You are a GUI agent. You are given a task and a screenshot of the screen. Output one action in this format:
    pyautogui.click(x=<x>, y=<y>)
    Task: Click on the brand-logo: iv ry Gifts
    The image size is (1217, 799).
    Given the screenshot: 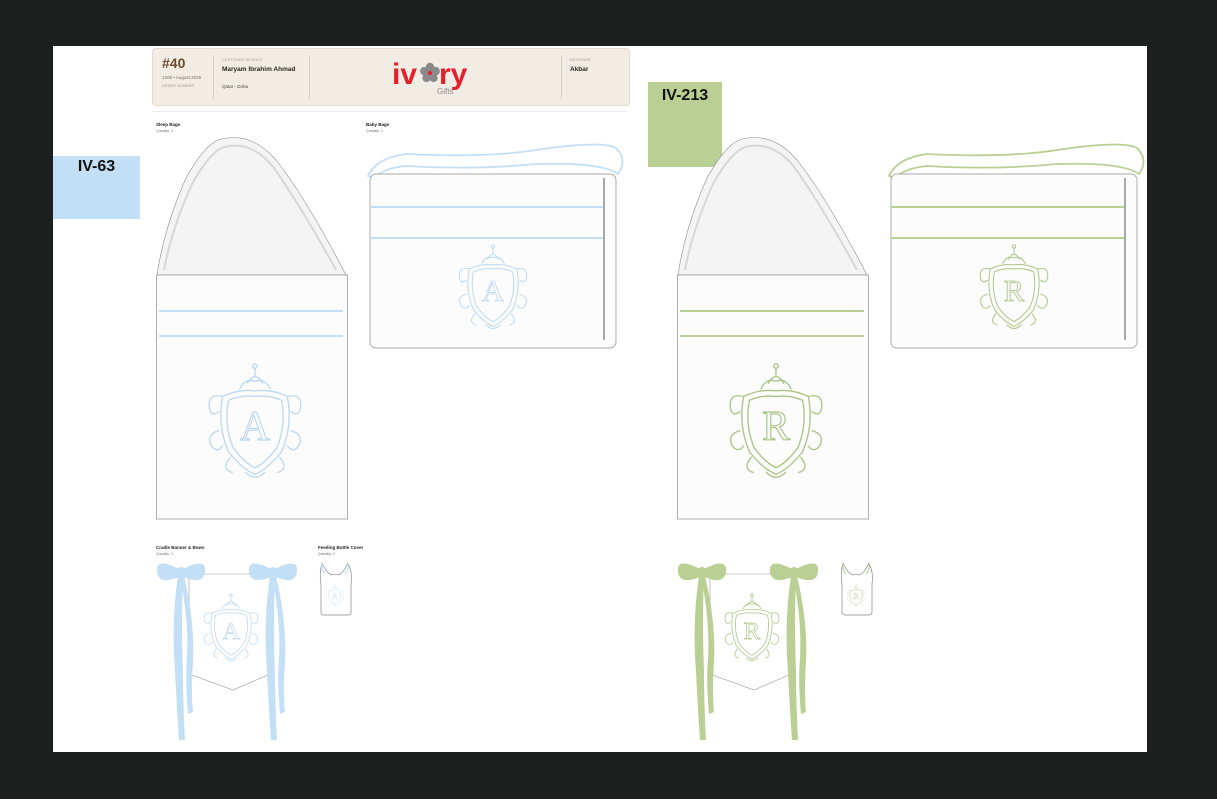 What is the action you would take?
    pyautogui.click(x=430, y=77)
    